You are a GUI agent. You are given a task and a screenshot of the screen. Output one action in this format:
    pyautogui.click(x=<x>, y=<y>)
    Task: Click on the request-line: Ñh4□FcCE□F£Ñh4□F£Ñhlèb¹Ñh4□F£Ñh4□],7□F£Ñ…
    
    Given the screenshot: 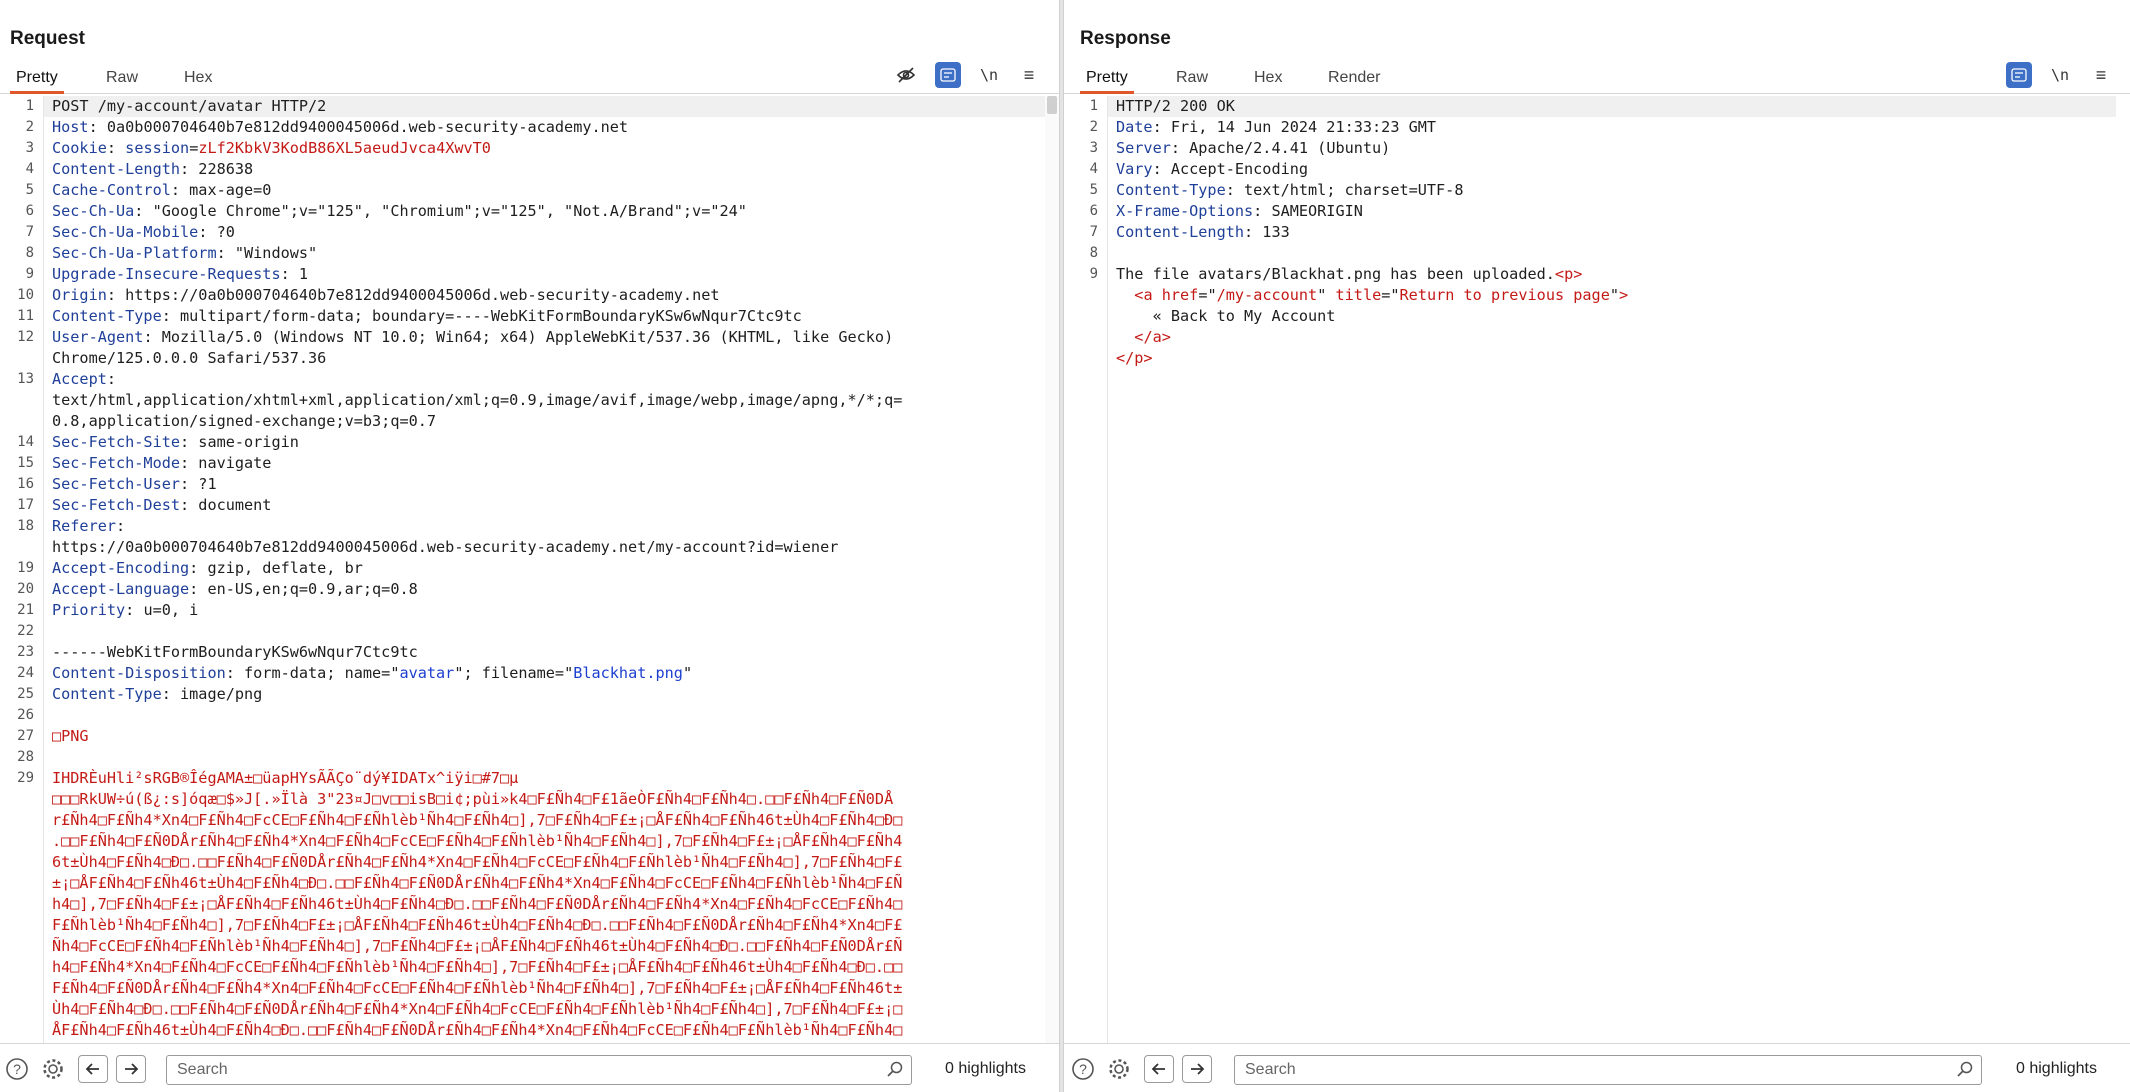 What is the action you would take?
    pyautogui.click(x=544, y=946)
    